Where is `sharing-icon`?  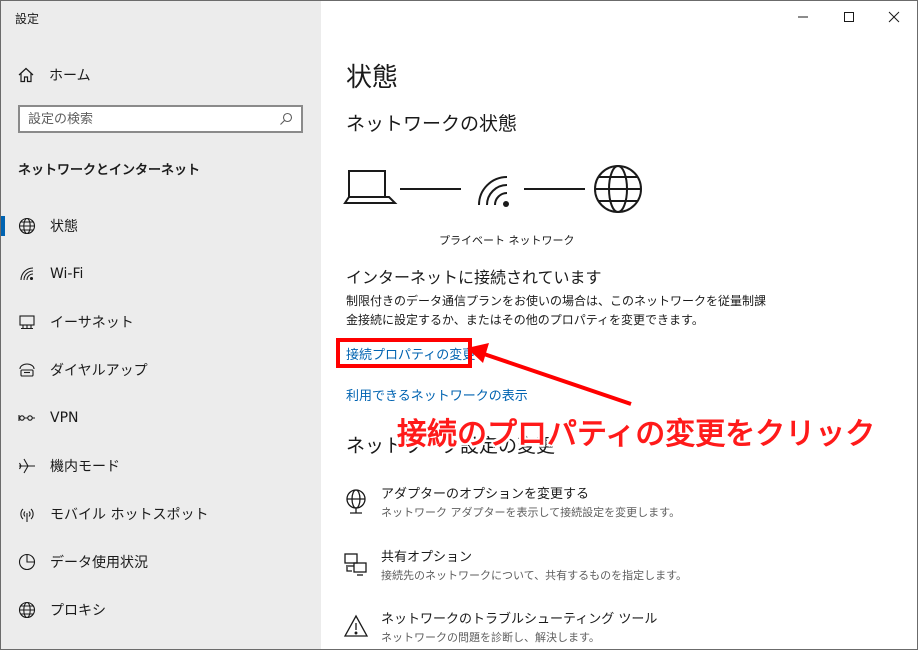
sharing-icon is located at coordinates (355, 564).